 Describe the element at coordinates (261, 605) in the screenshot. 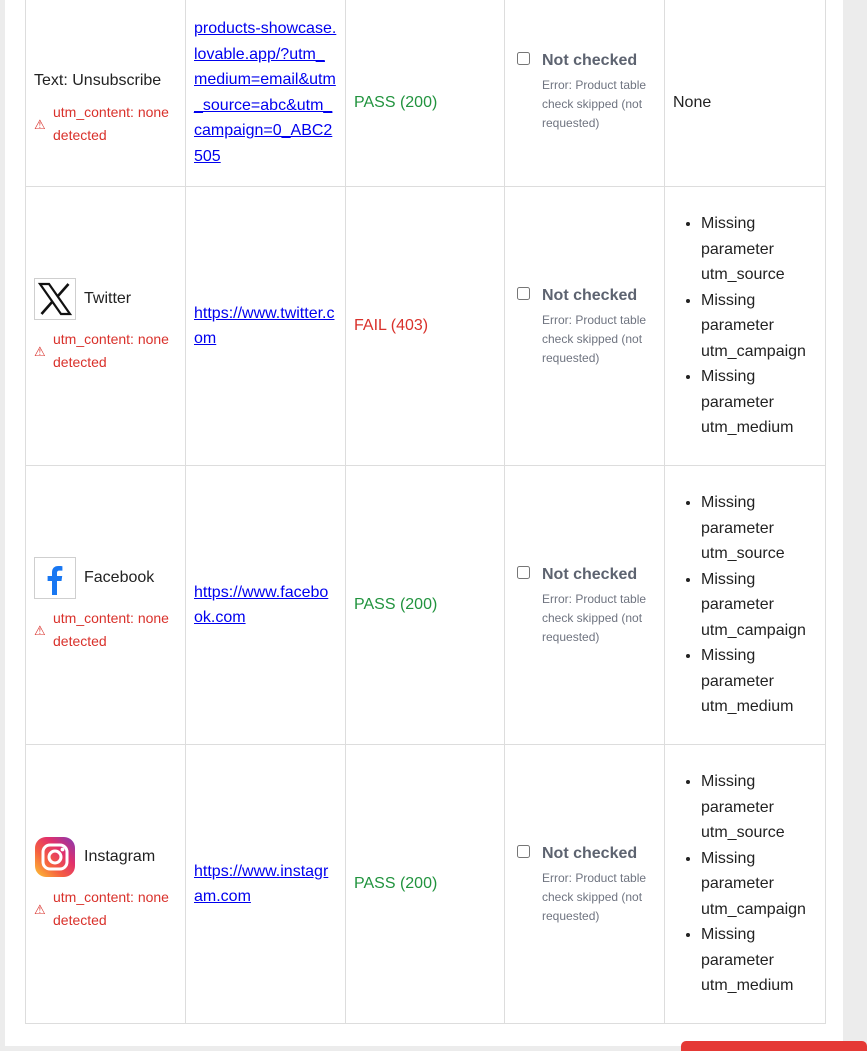

I see `tracked-link: https://www.facebook.com` at that location.